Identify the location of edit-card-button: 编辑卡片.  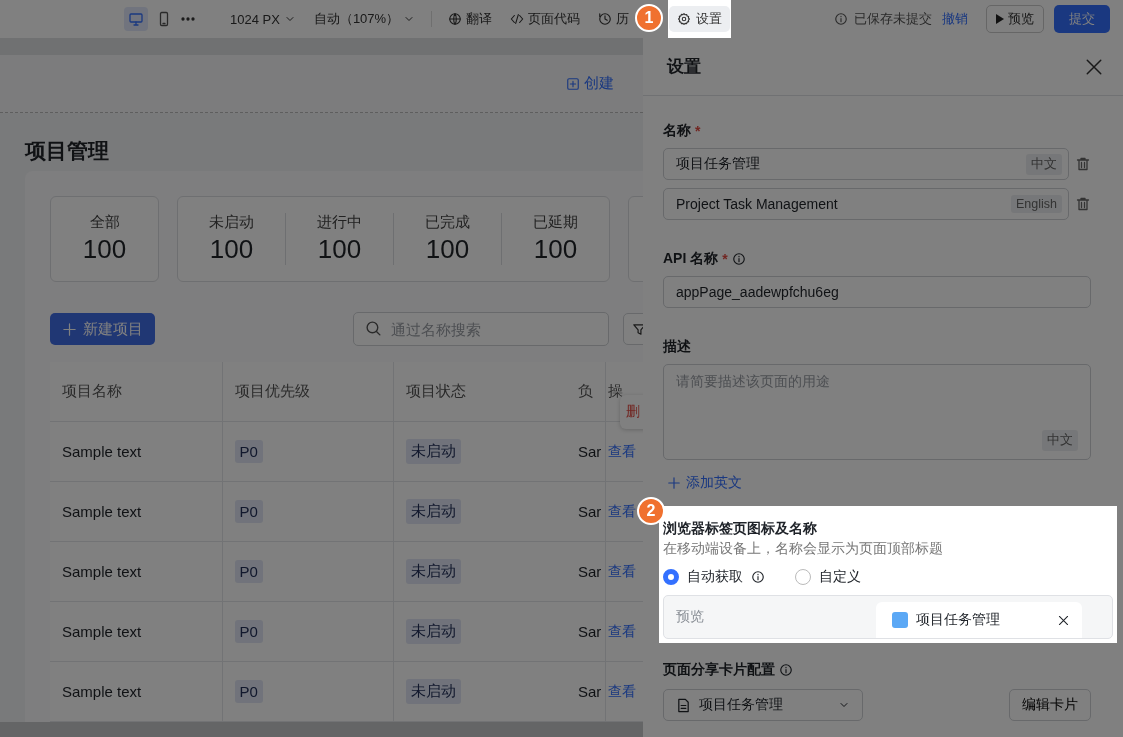
(1050, 705).